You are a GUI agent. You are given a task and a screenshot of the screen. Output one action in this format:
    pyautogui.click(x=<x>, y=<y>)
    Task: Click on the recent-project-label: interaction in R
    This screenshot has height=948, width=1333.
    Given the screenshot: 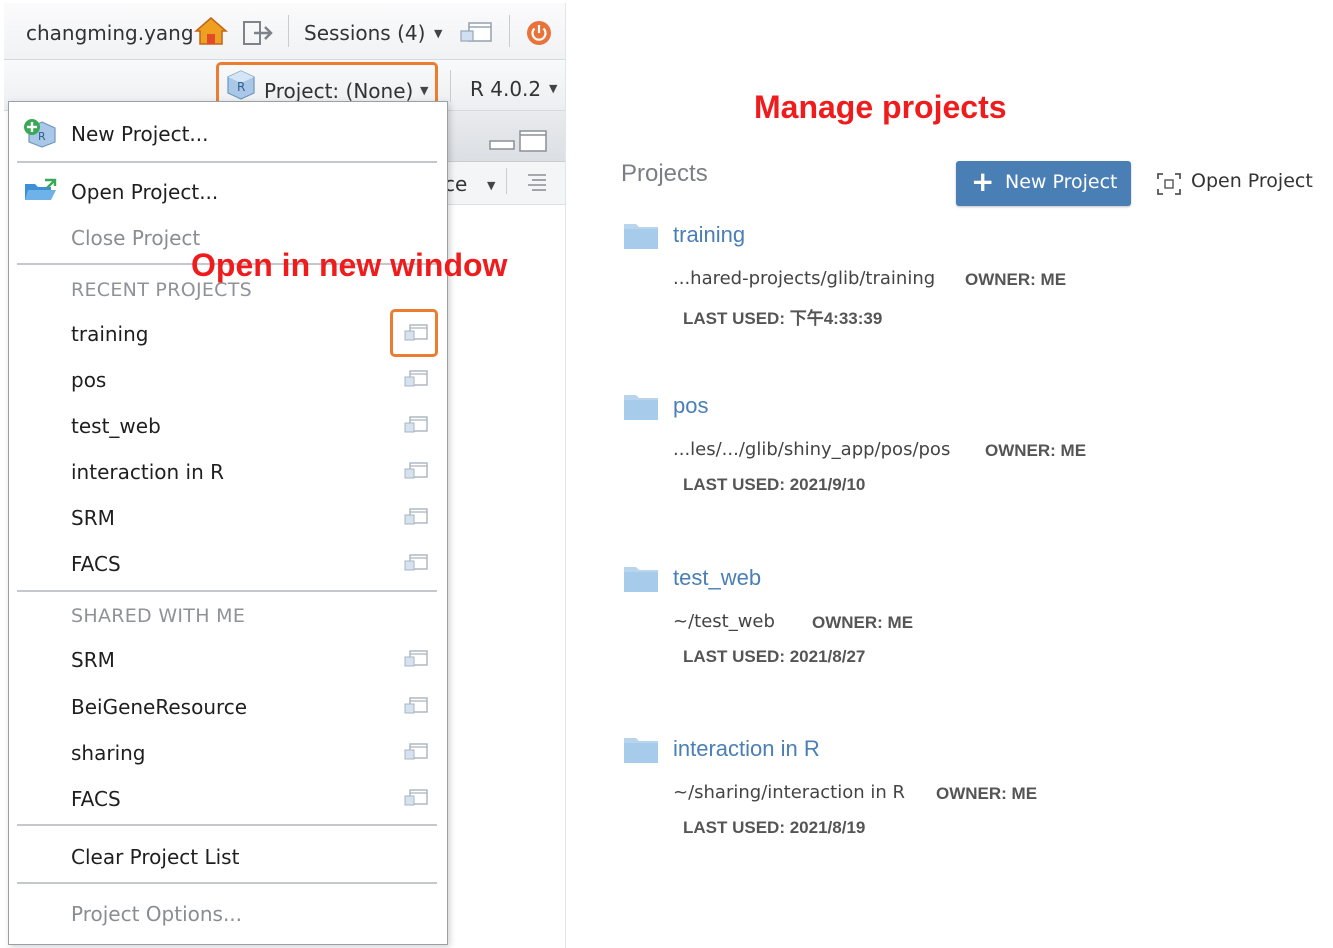 What is the action you would take?
    pyautogui.click(x=148, y=472)
    